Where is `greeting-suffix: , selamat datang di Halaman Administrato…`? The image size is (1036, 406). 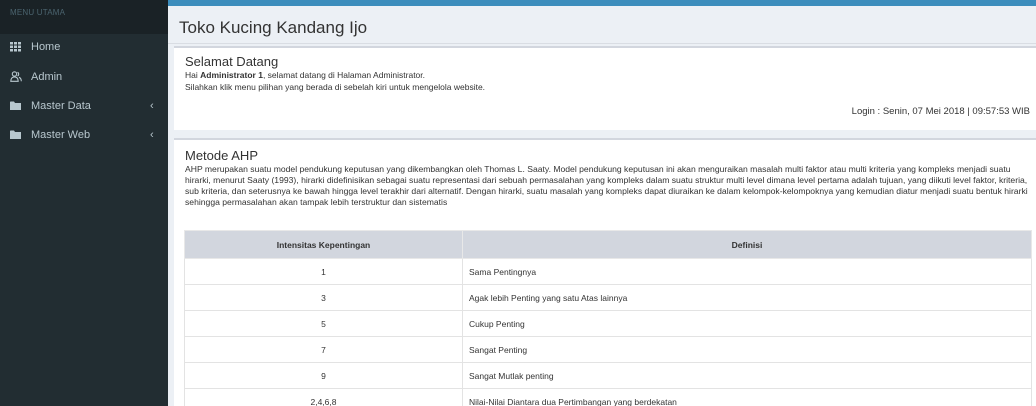 greeting-suffix: , selamat datang di Halaman Administrato… is located at coordinates (344, 75).